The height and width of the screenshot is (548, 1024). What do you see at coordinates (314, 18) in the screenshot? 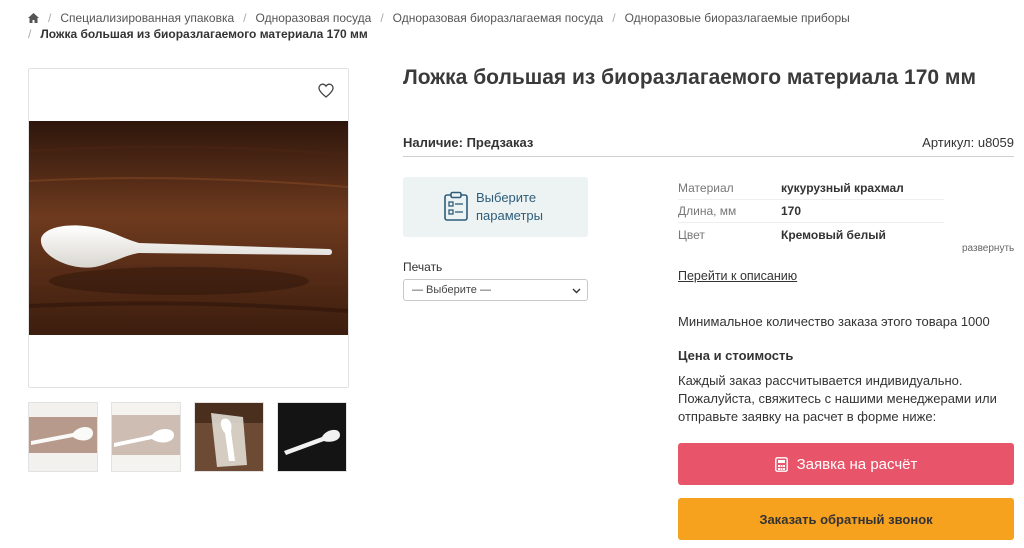
I see `breadcrumb-item: Одноразовая посуда` at bounding box center [314, 18].